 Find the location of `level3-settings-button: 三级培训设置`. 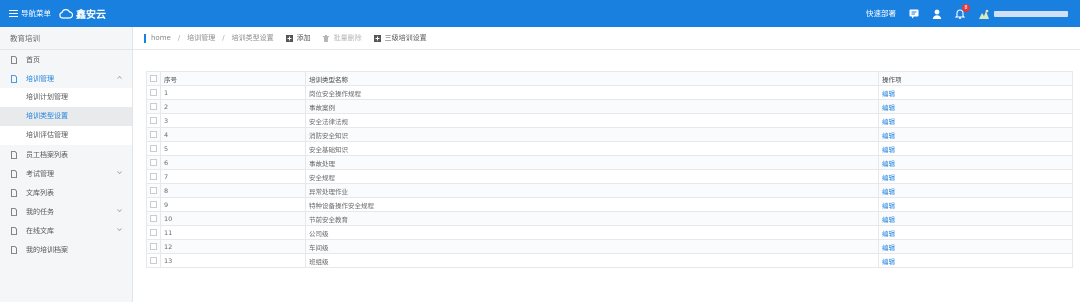

level3-settings-button: 三级培训设置 is located at coordinates (400, 38).